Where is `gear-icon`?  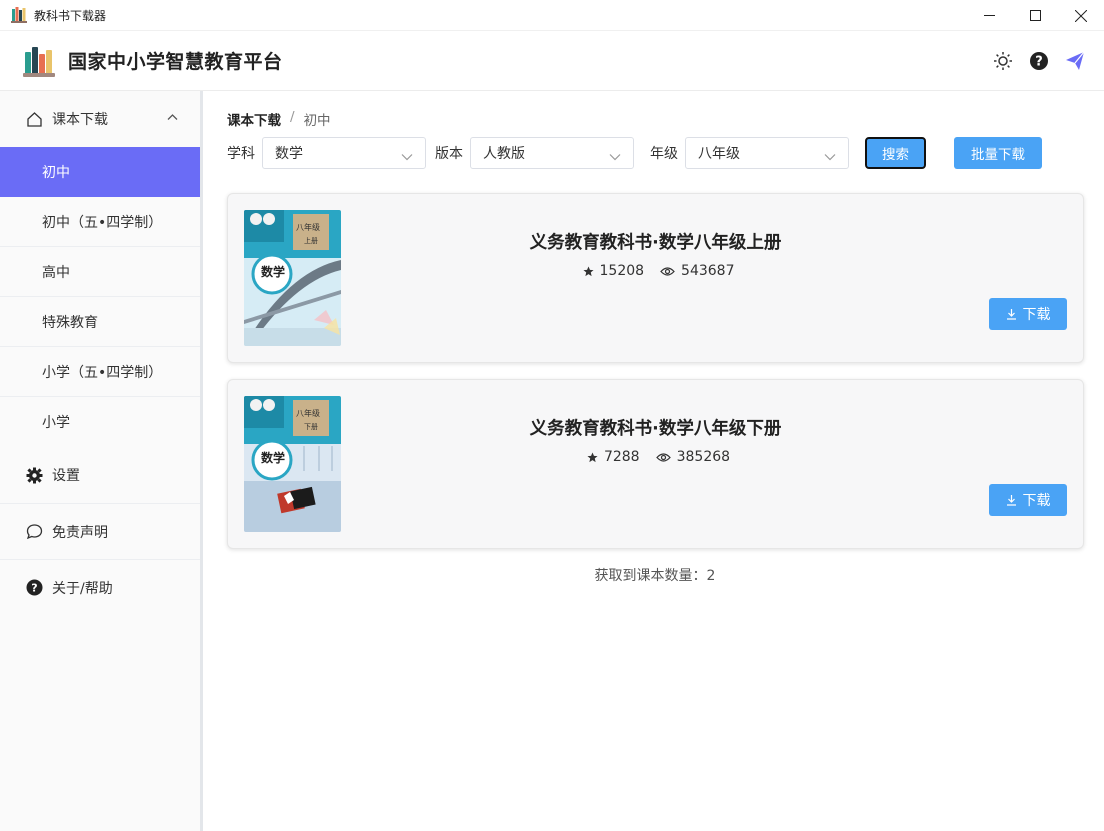
gear-icon is located at coordinates (34, 475).